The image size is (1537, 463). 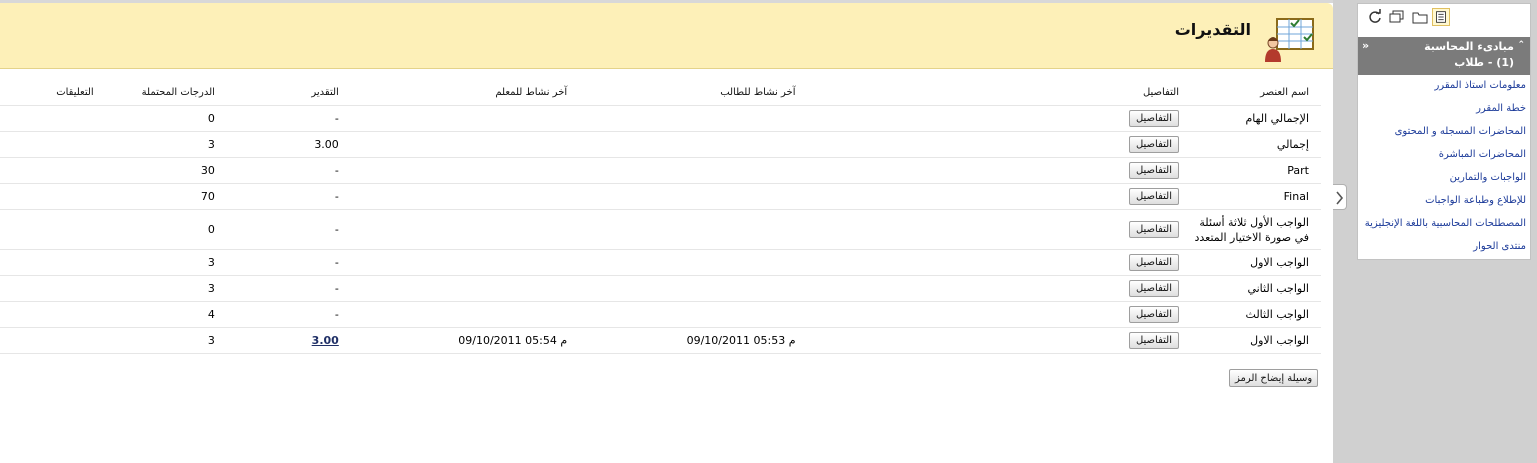 What do you see at coordinates (1460, 132) in the screenshot?
I see `menu-item-recorded-lectures: المحاضرات المسجله و المحتوى` at bounding box center [1460, 132].